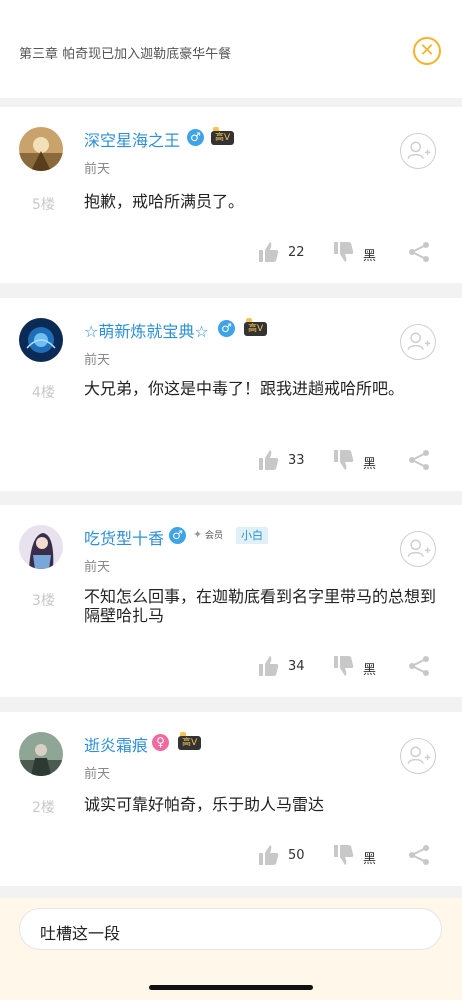  Describe the element at coordinates (80, 933) in the screenshot. I see `comment-input-text: 吐槽这一段` at that location.